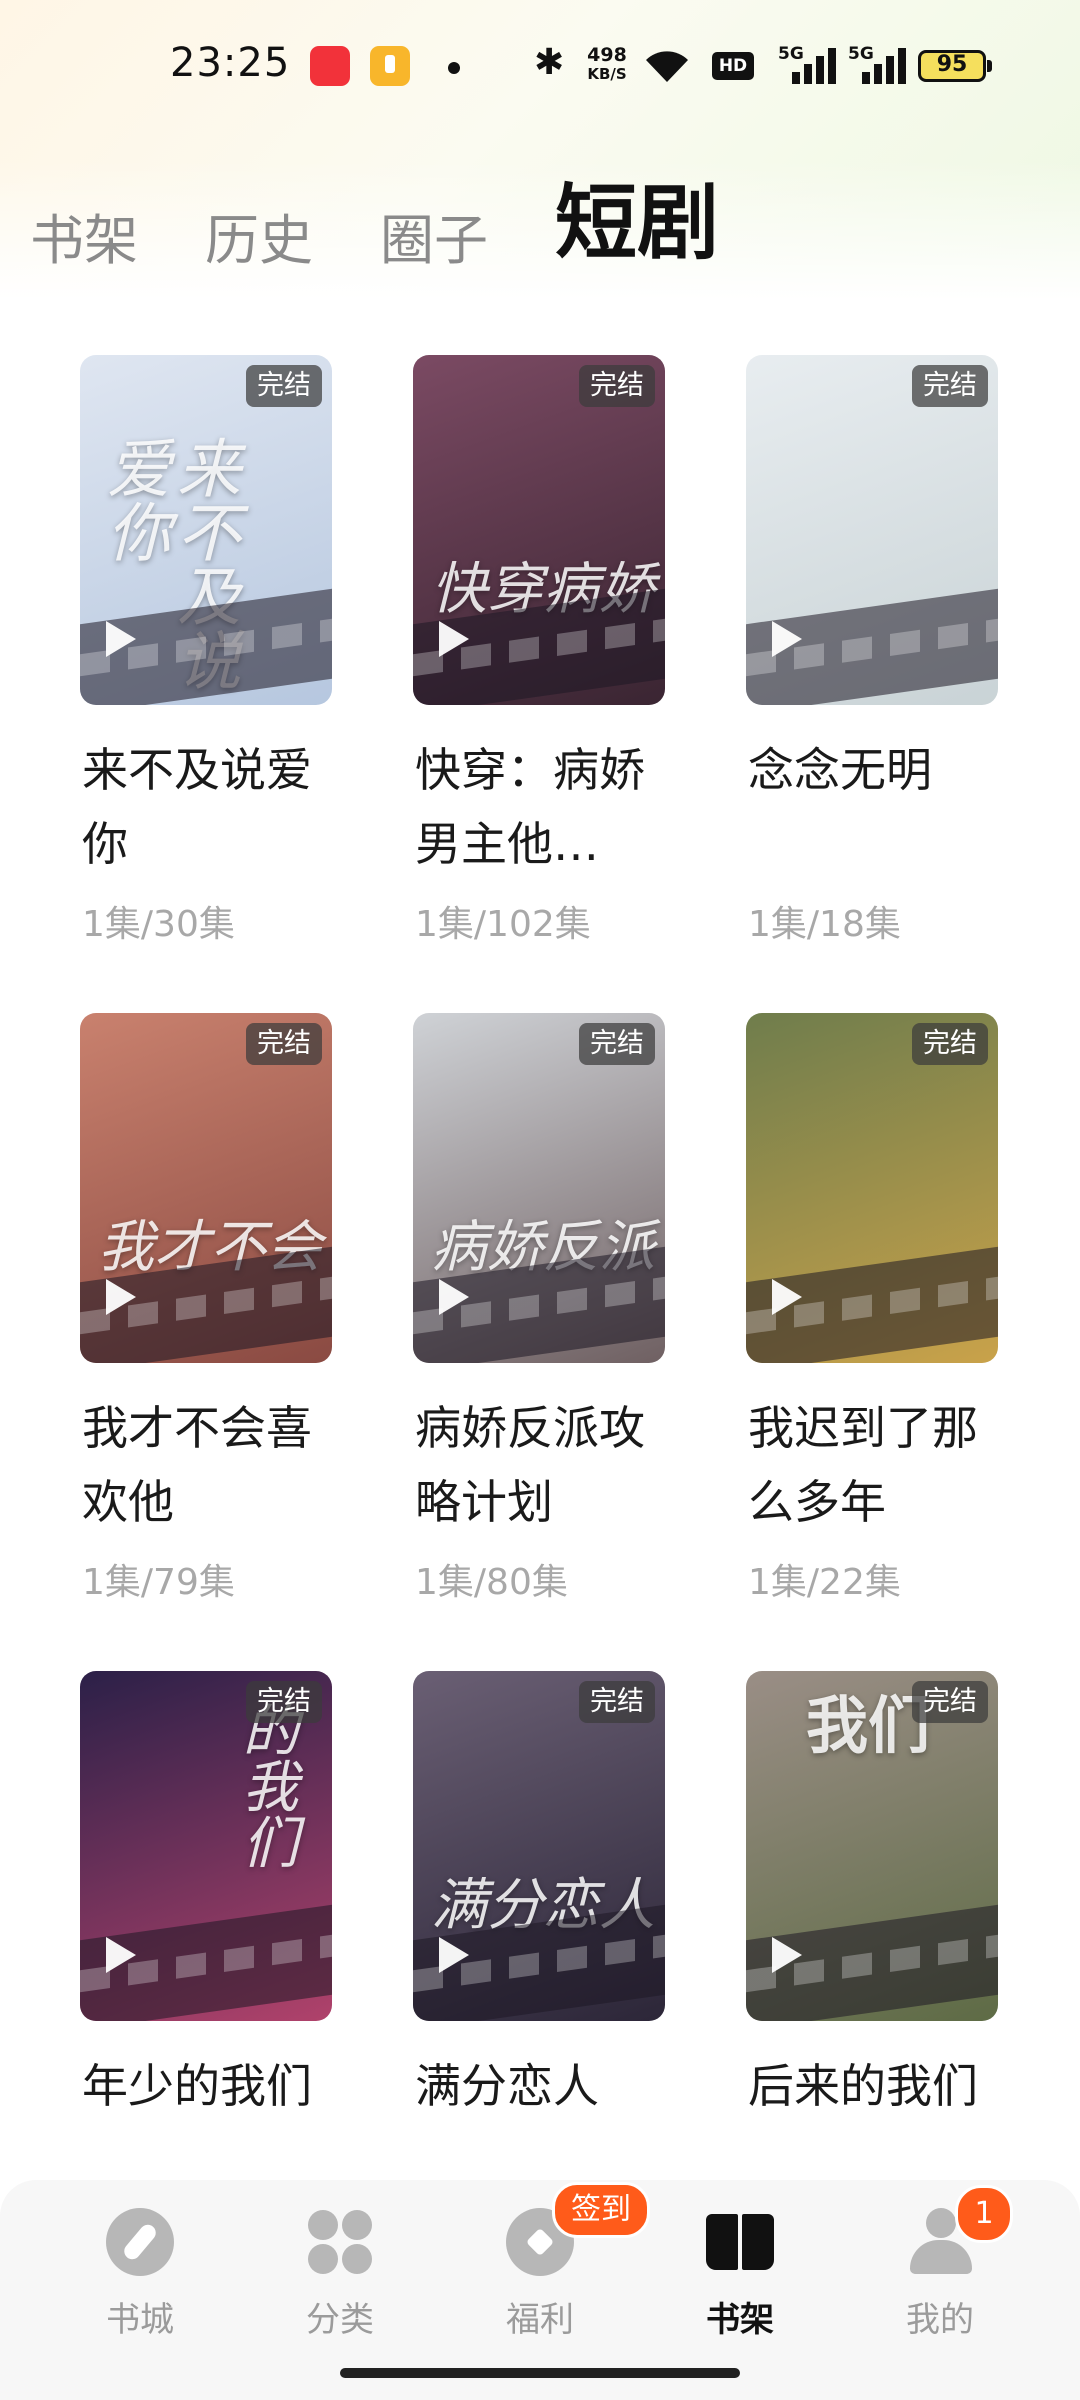 This screenshot has width=1080, height=2400. I want to click on drama-title: 病娇反派攻略计划, so click(530, 1465).